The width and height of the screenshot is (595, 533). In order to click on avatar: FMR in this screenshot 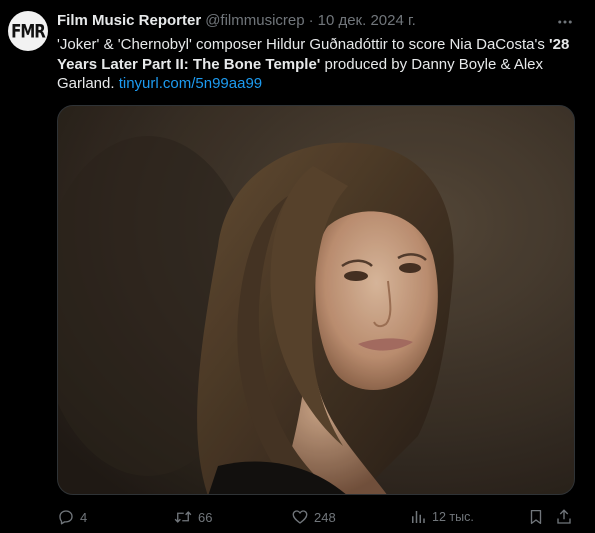, I will do `click(28, 31)`.